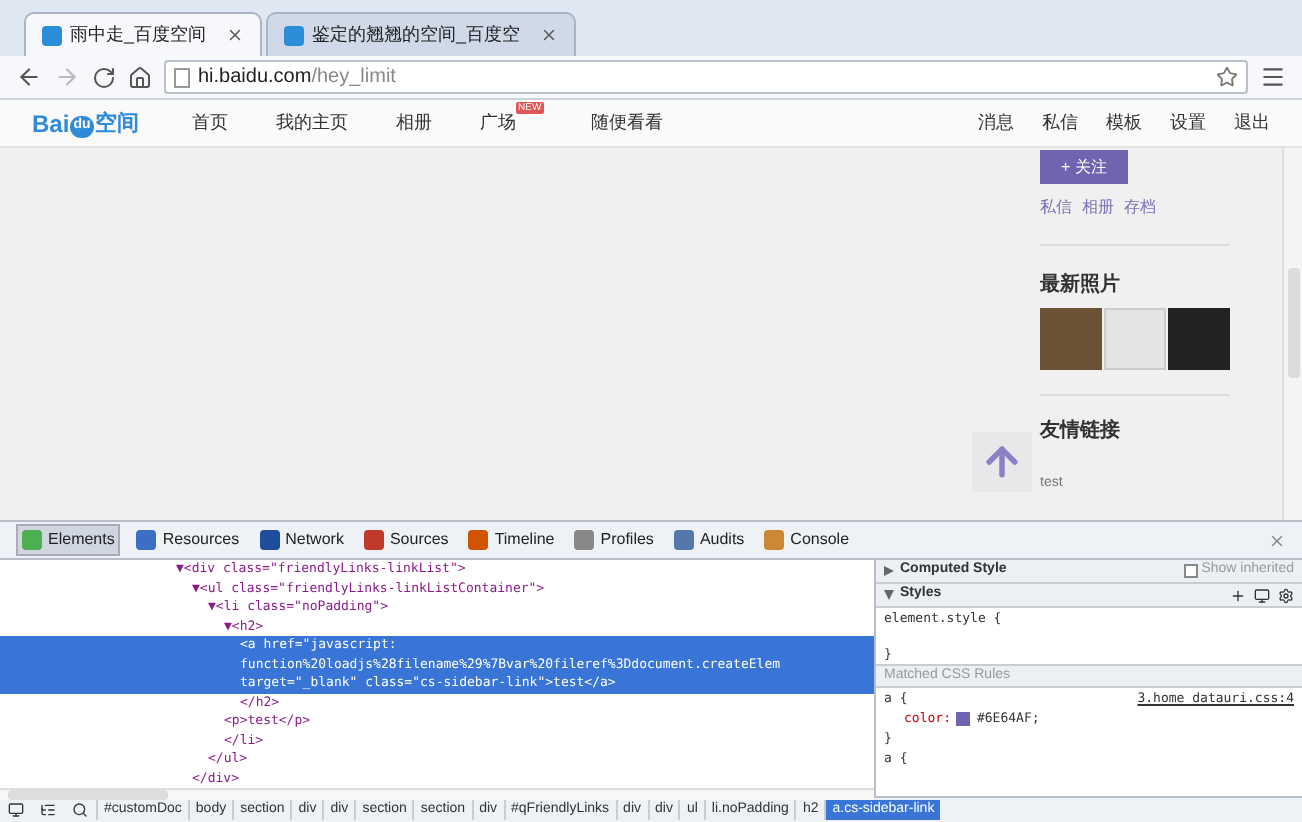 This screenshot has width=1302, height=822. I want to click on devtools-tab: Timeline, so click(511, 540).